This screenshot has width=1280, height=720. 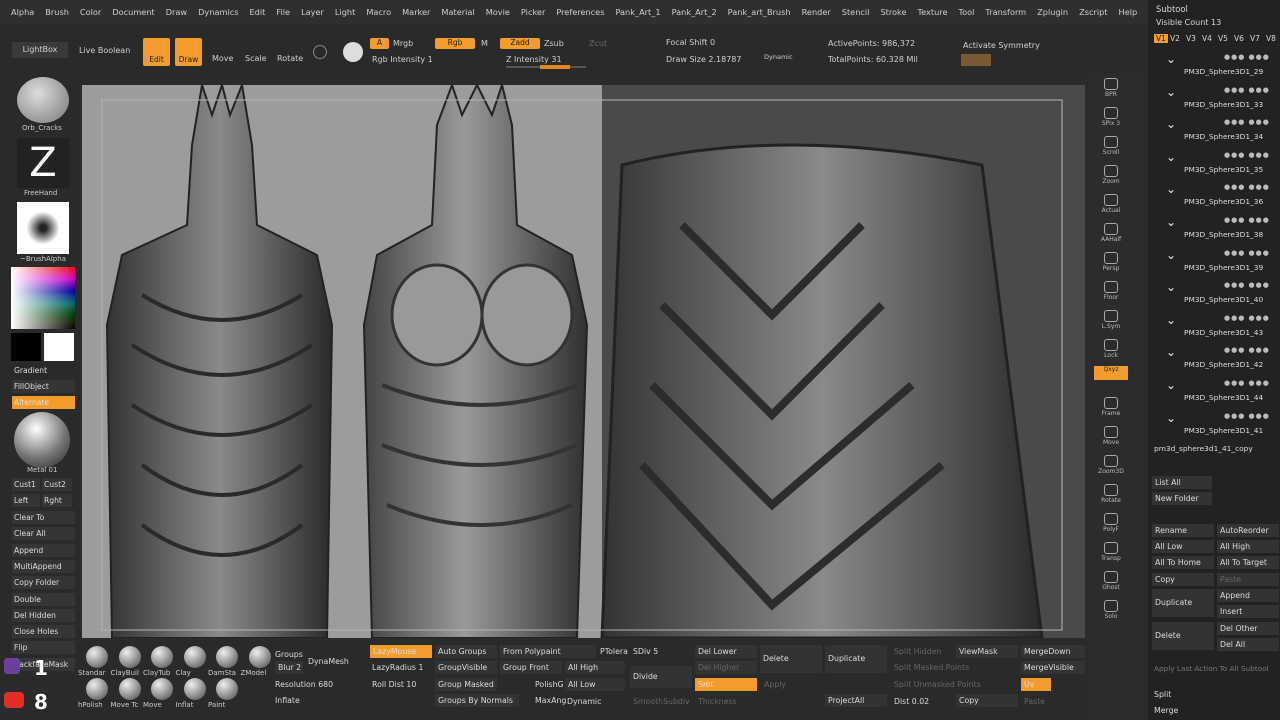 I want to click on menu-item: Layer, so click(x=312, y=12).